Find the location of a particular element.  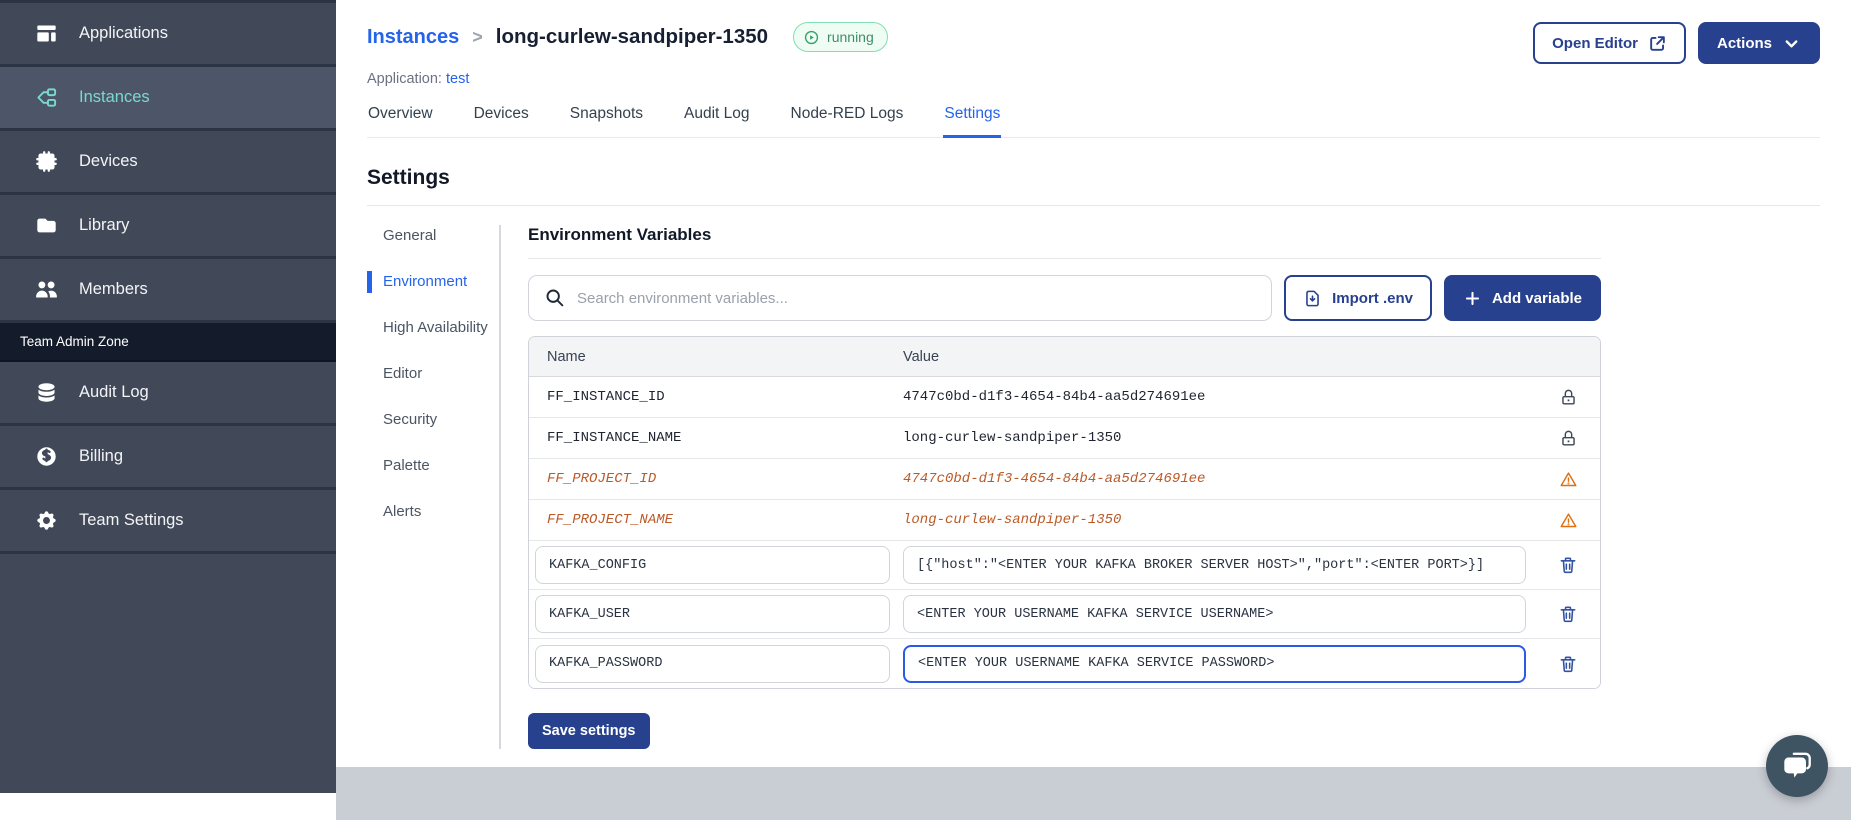

running-icon is located at coordinates (811, 37).